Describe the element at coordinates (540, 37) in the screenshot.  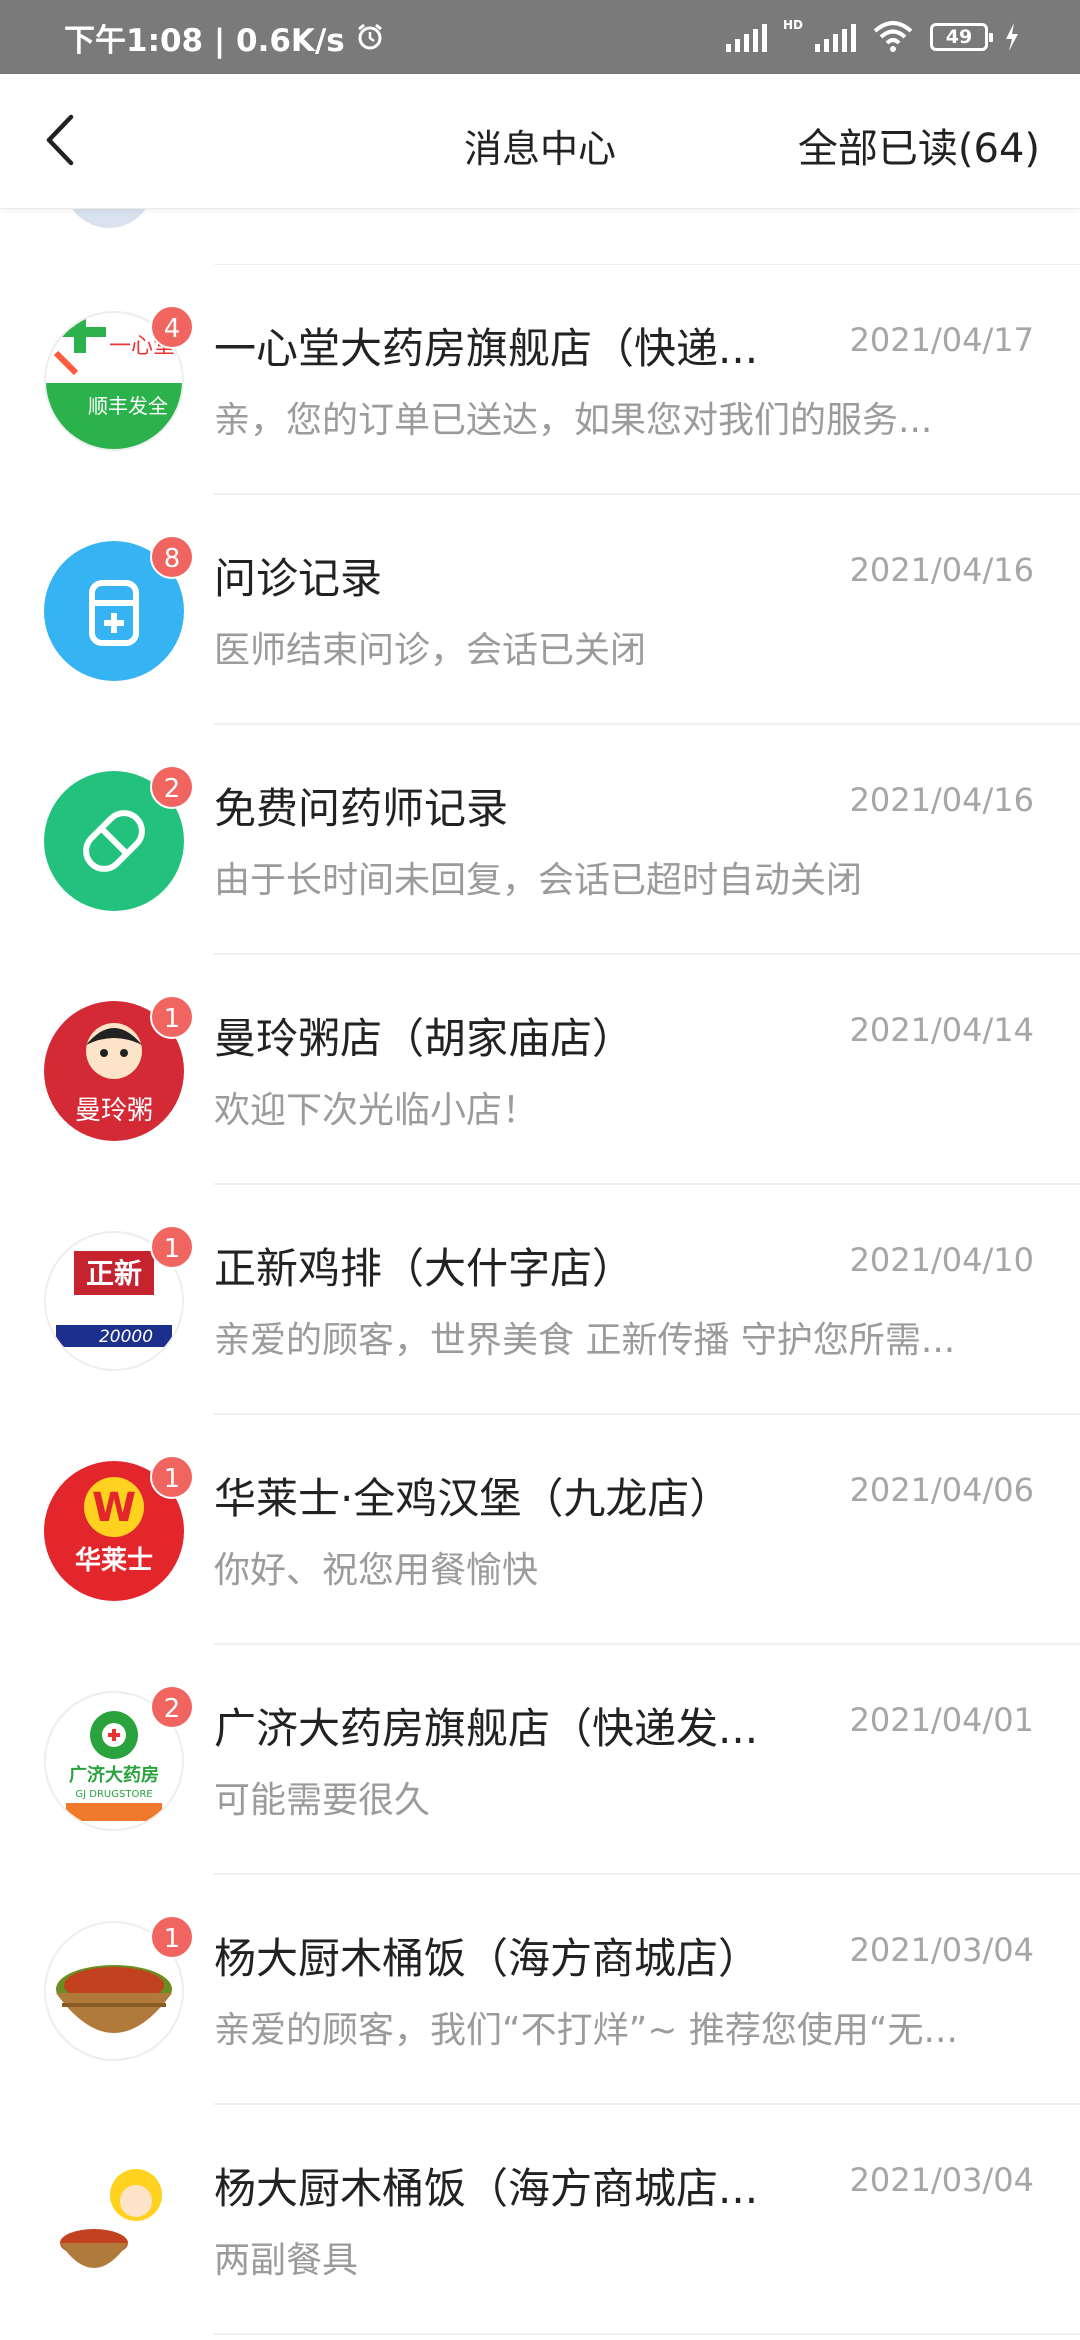
I see `status-bar: 下午1:08 | 0.6K/s HD 49` at that location.